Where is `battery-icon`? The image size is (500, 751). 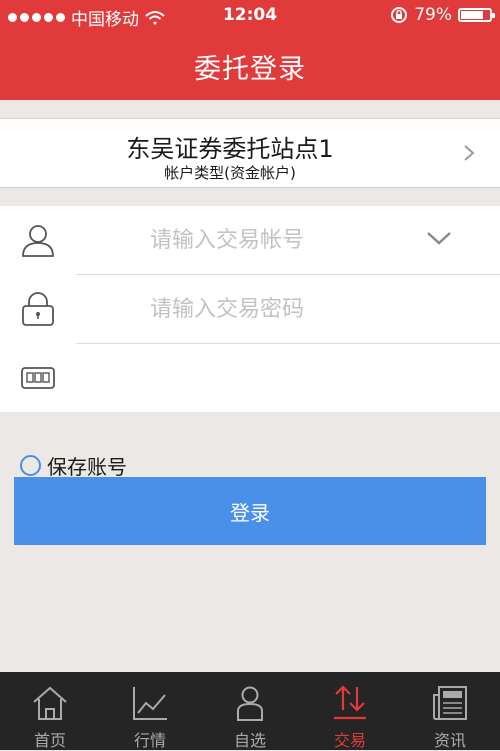
battery-icon is located at coordinates (476, 15).